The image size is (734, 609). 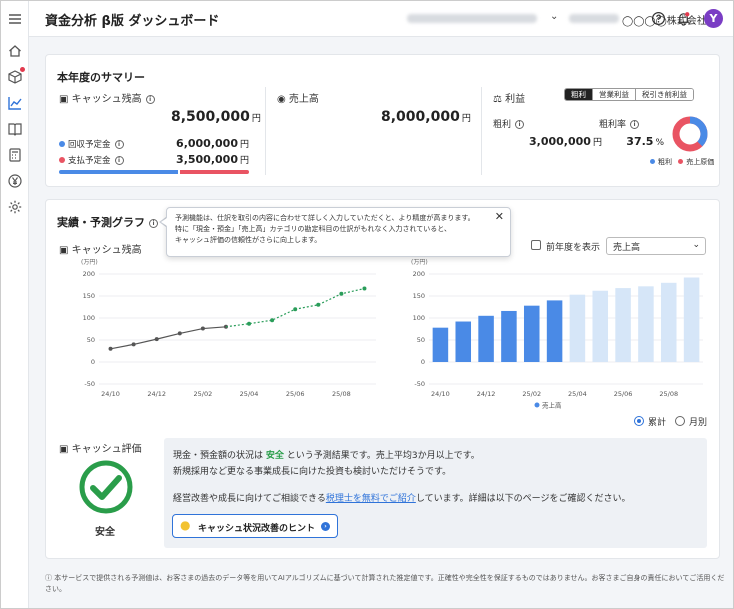 I want to click on box-icon, so click(x=16, y=76).